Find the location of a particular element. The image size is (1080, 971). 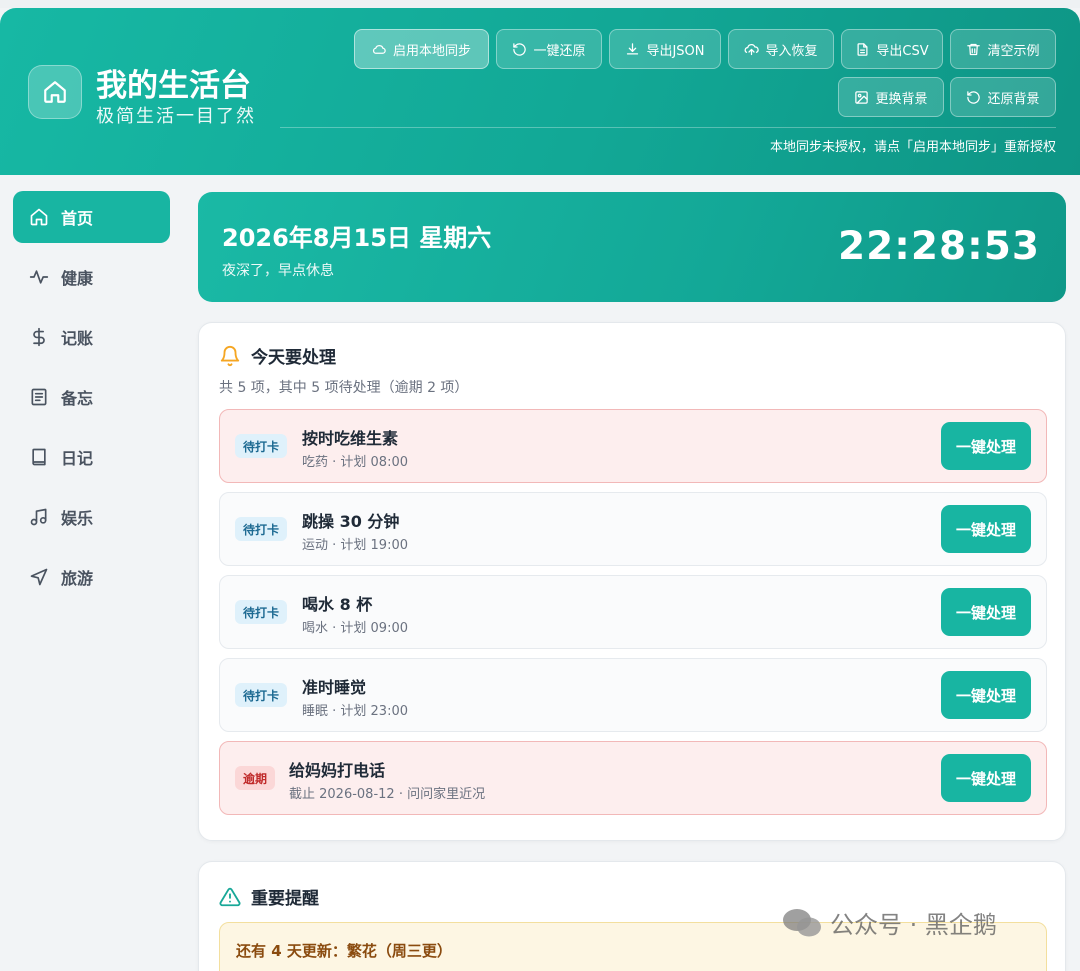

enable-sync-button: 启用本地同步 is located at coordinates (421, 49).